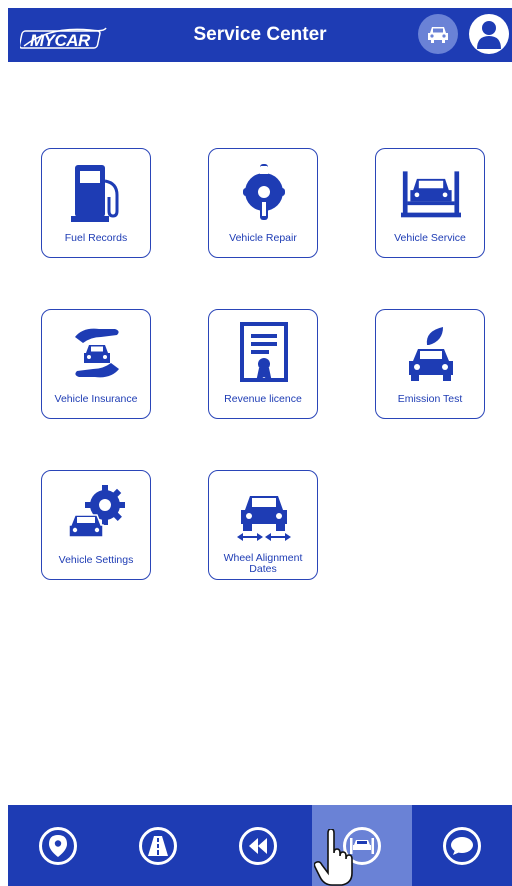  I want to click on repair-tools-icon, so click(264, 192).